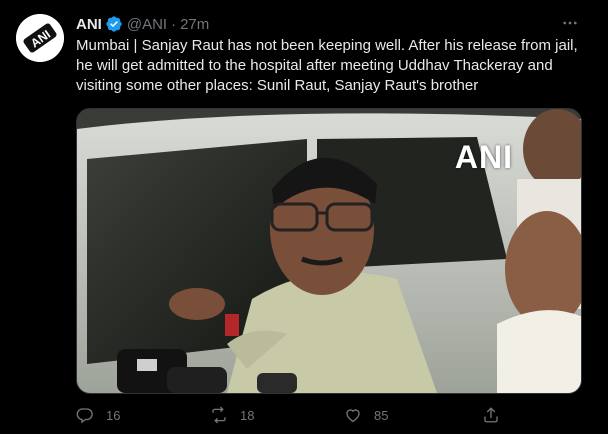  Describe the element at coordinates (483, 157) in the screenshot. I see `media-watermark: ANI` at that location.